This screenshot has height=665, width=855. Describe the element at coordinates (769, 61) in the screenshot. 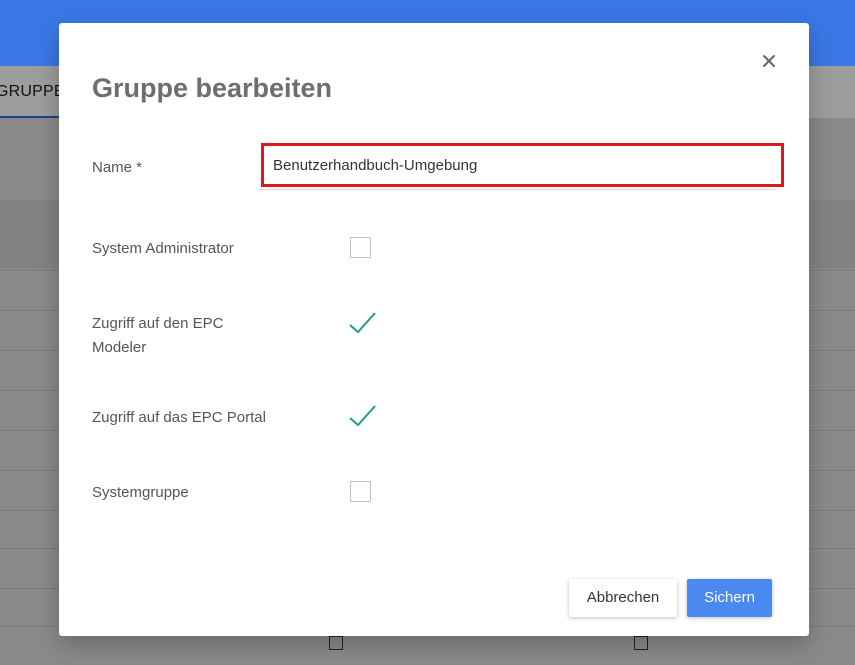

I see `close-icon` at that location.